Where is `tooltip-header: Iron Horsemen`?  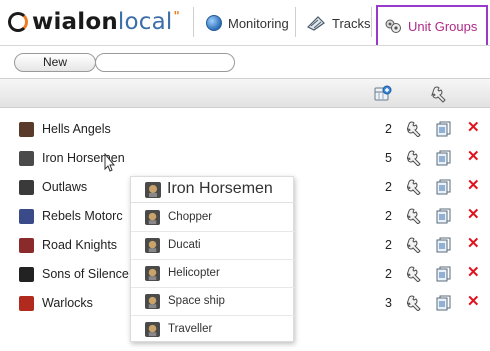
tooltip-header: Iron Horsemen is located at coordinates (213, 190).